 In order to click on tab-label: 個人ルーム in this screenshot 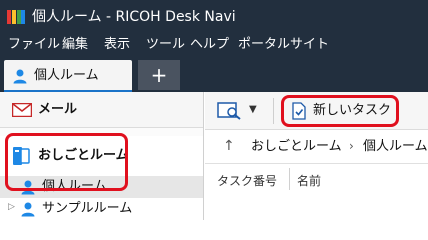, I will do `click(66, 75)`.